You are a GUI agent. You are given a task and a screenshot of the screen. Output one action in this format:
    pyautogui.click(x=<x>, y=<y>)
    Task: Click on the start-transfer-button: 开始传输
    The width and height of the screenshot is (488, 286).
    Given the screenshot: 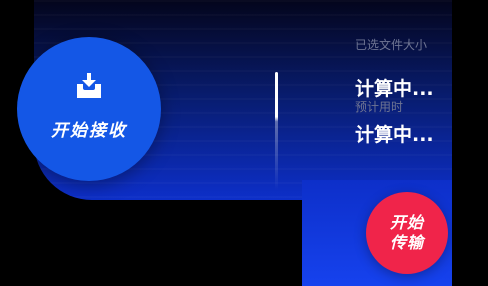 What is the action you would take?
    pyautogui.click(x=407, y=233)
    